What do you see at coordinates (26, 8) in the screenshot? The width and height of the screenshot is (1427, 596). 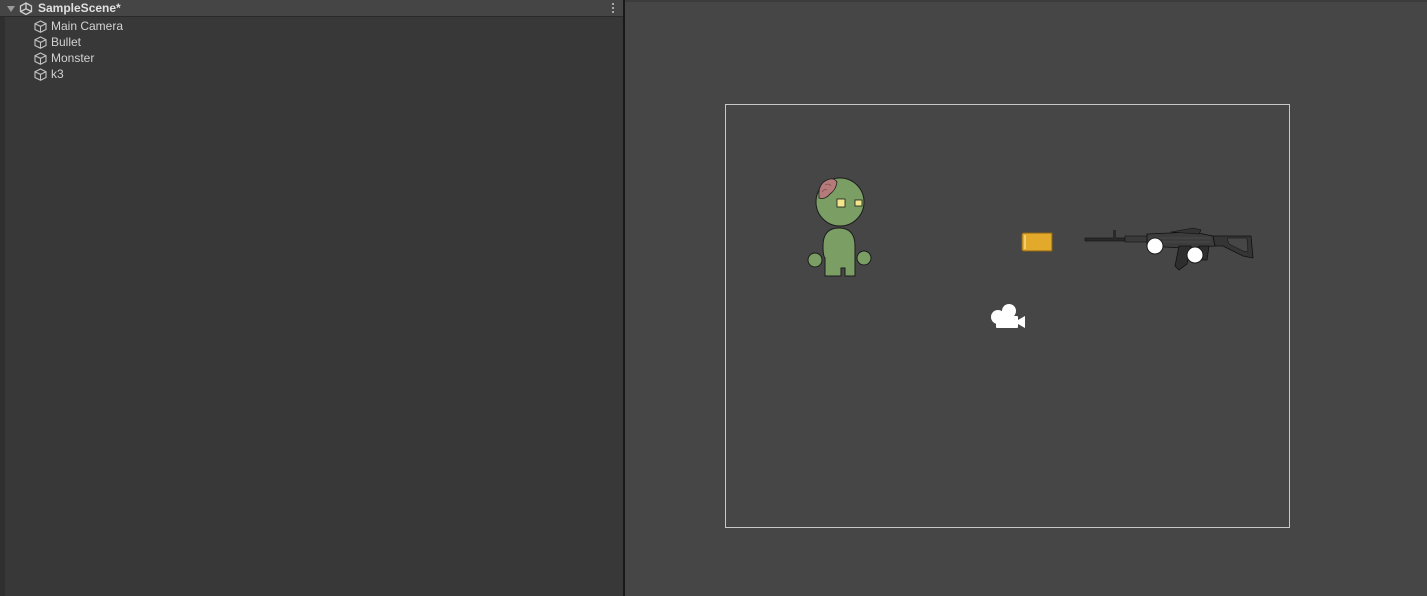 I see `unity-scene-icon` at bounding box center [26, 8].